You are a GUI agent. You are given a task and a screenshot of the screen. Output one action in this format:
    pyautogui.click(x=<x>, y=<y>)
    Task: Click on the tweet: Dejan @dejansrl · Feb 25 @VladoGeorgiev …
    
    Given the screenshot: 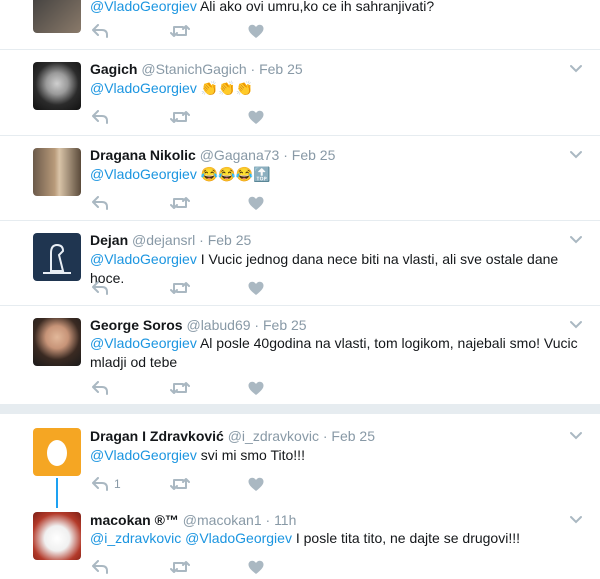 What is the action you would take?
    pyautogui.click(x=300, y=263)
    